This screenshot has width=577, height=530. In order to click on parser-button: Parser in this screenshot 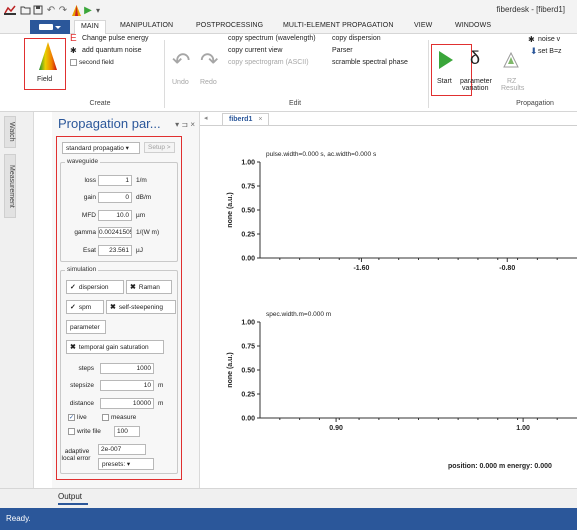, I will do `click(342, 50)`.